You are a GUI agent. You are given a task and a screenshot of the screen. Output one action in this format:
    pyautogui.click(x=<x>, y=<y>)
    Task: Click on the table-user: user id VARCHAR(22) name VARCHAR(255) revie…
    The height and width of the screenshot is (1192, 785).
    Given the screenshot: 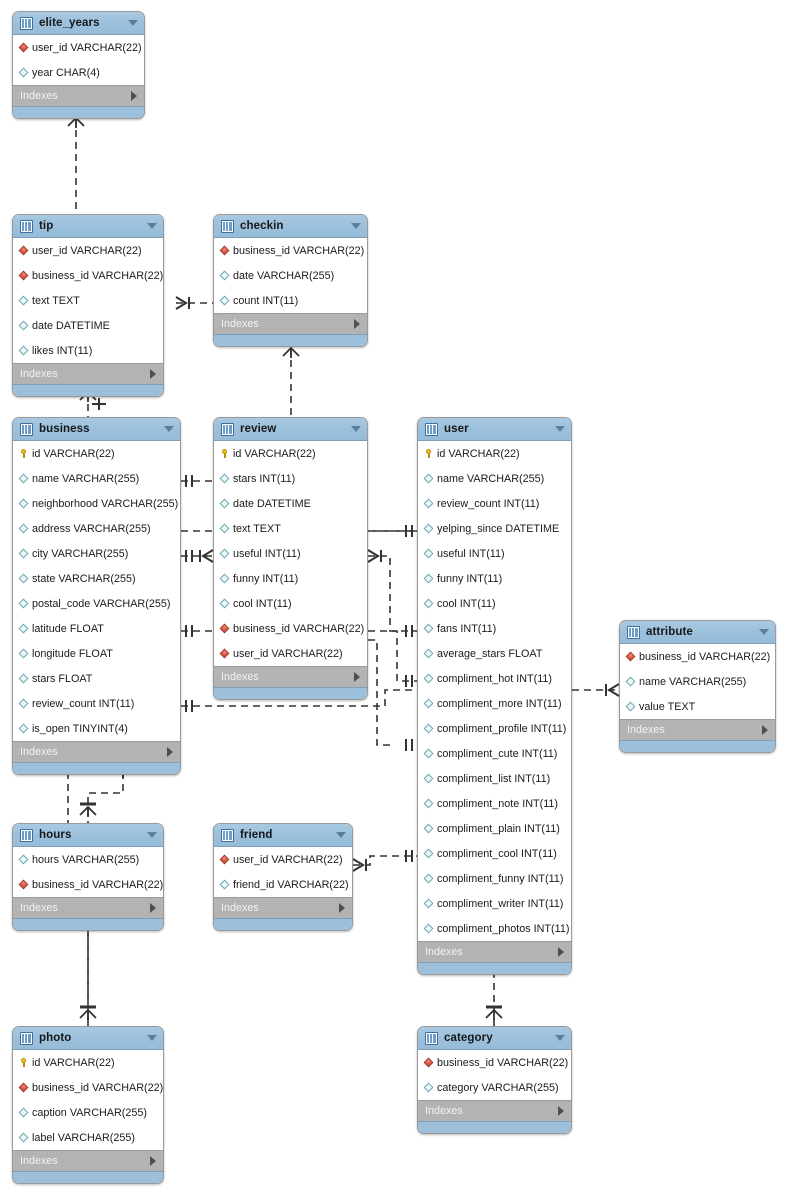 What is the action you would take?
    pyautogui.click(x=494, y=696)
    